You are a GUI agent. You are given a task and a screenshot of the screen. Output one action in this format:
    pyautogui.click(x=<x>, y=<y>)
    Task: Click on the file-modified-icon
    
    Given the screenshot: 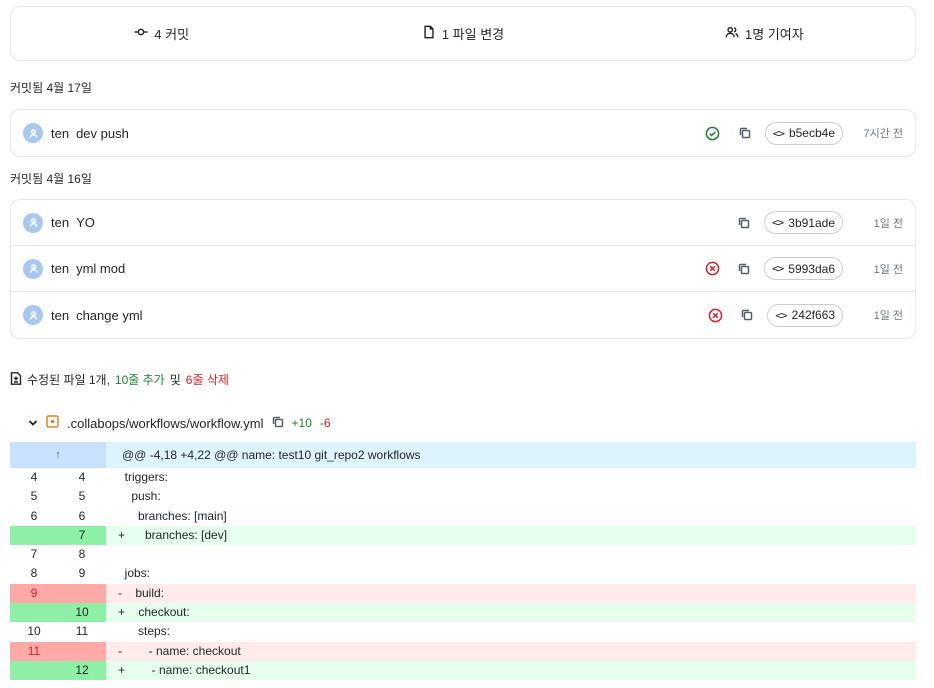 What is the action you would take?
    pyautogui.click(x=52, y=423)
    